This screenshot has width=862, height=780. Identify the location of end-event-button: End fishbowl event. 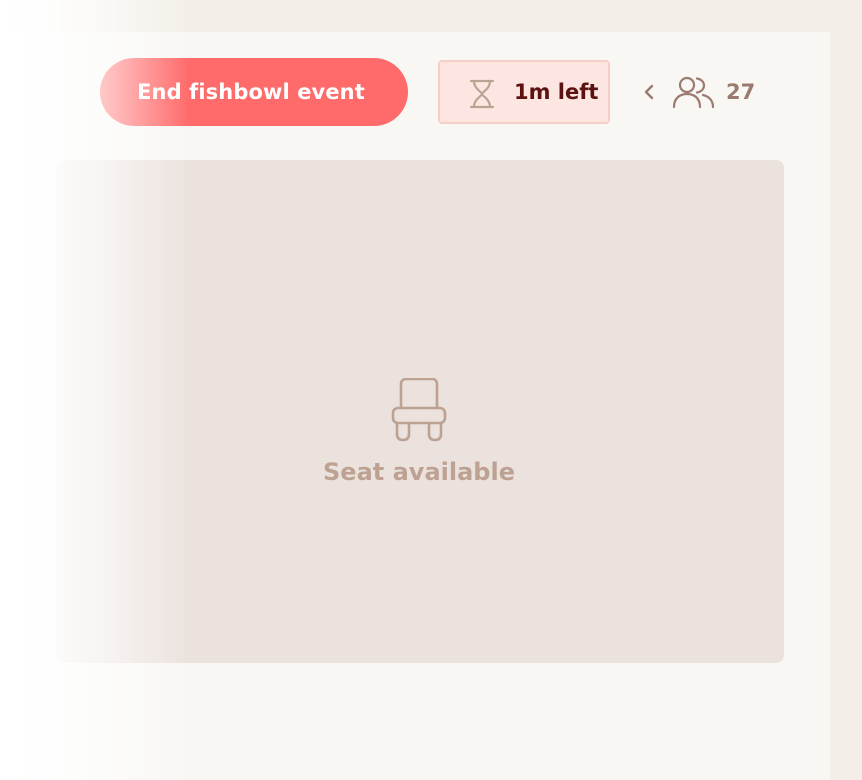
(254, 92).